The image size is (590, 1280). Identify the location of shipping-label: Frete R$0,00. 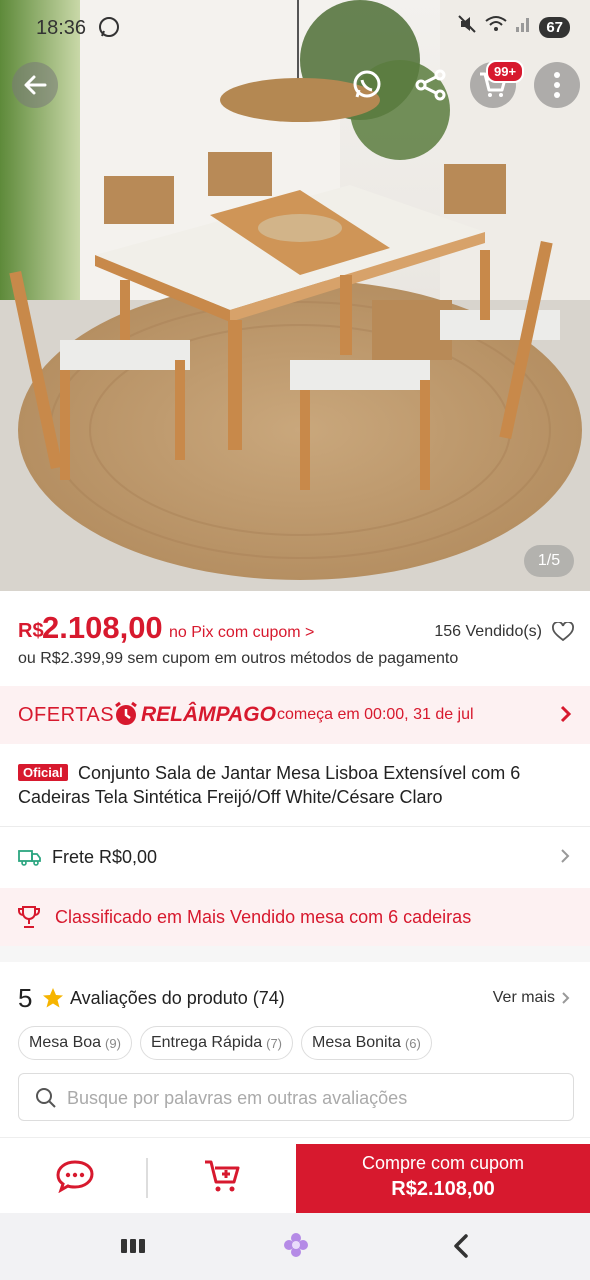
(105, 857).